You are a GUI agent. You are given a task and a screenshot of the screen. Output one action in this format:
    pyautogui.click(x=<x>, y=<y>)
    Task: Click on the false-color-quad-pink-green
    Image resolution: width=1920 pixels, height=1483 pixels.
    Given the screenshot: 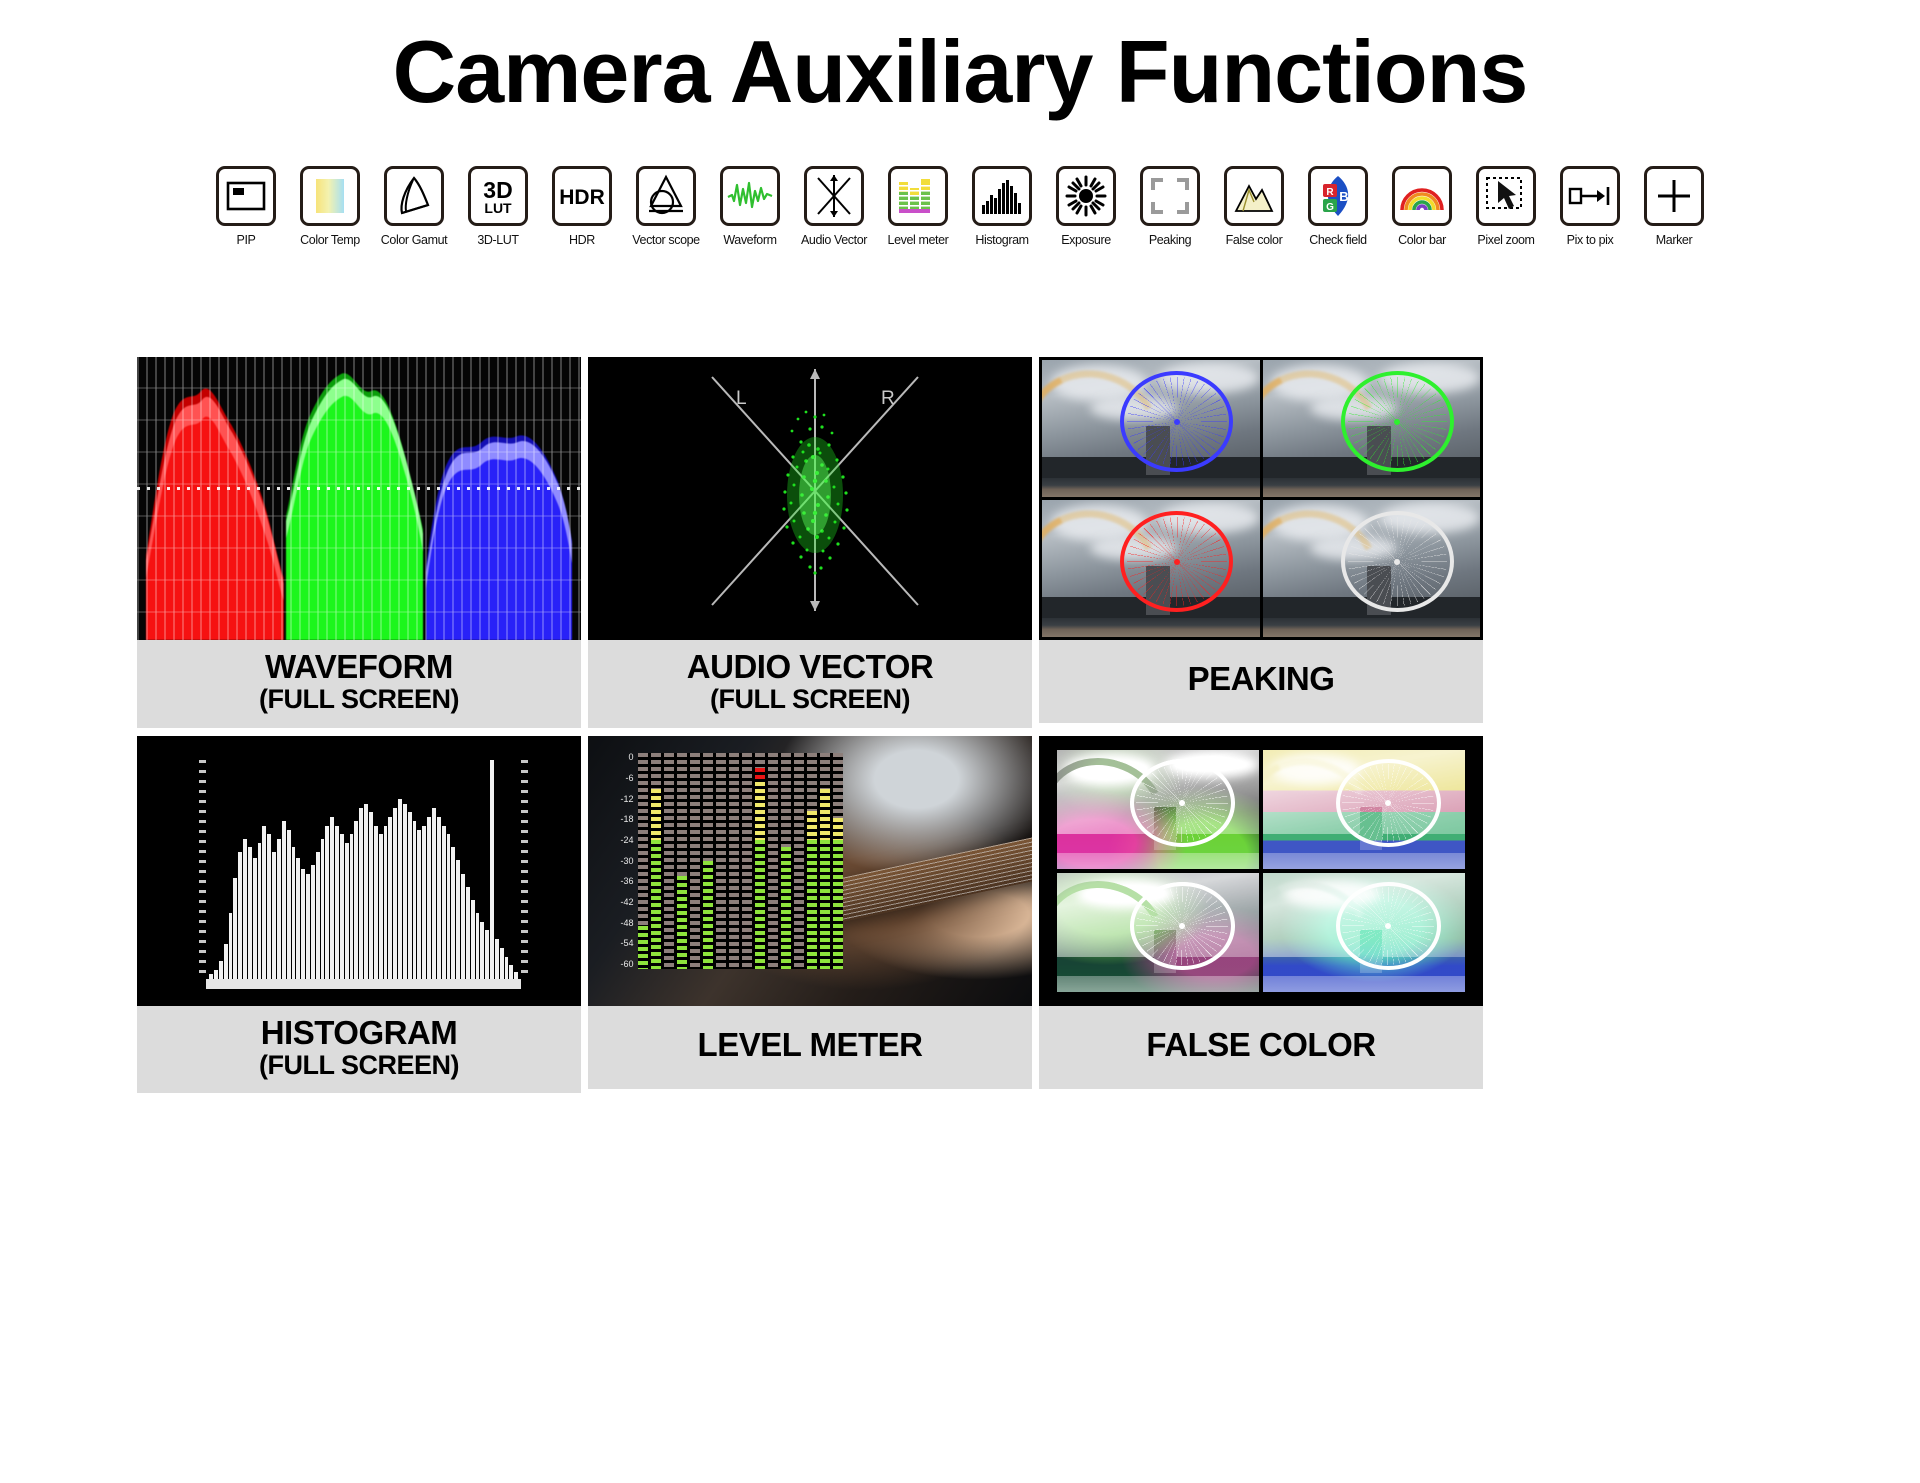 What is the action you would take?
    pyautogui.click(x=1158, y=809)
    